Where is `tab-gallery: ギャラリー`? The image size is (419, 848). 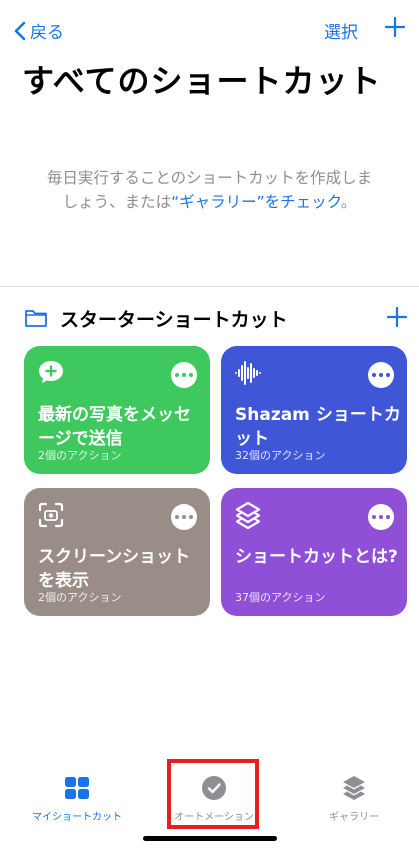 tab-gallery: ギャラリー is located at coordinates (354, 798).